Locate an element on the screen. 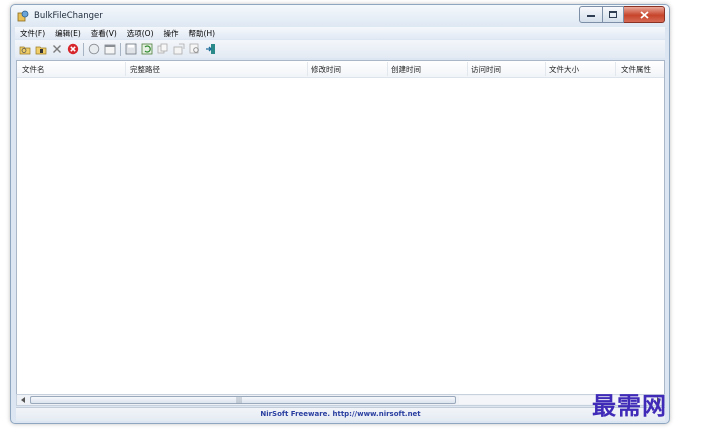  options-icon is located at coordinates (94, 49).